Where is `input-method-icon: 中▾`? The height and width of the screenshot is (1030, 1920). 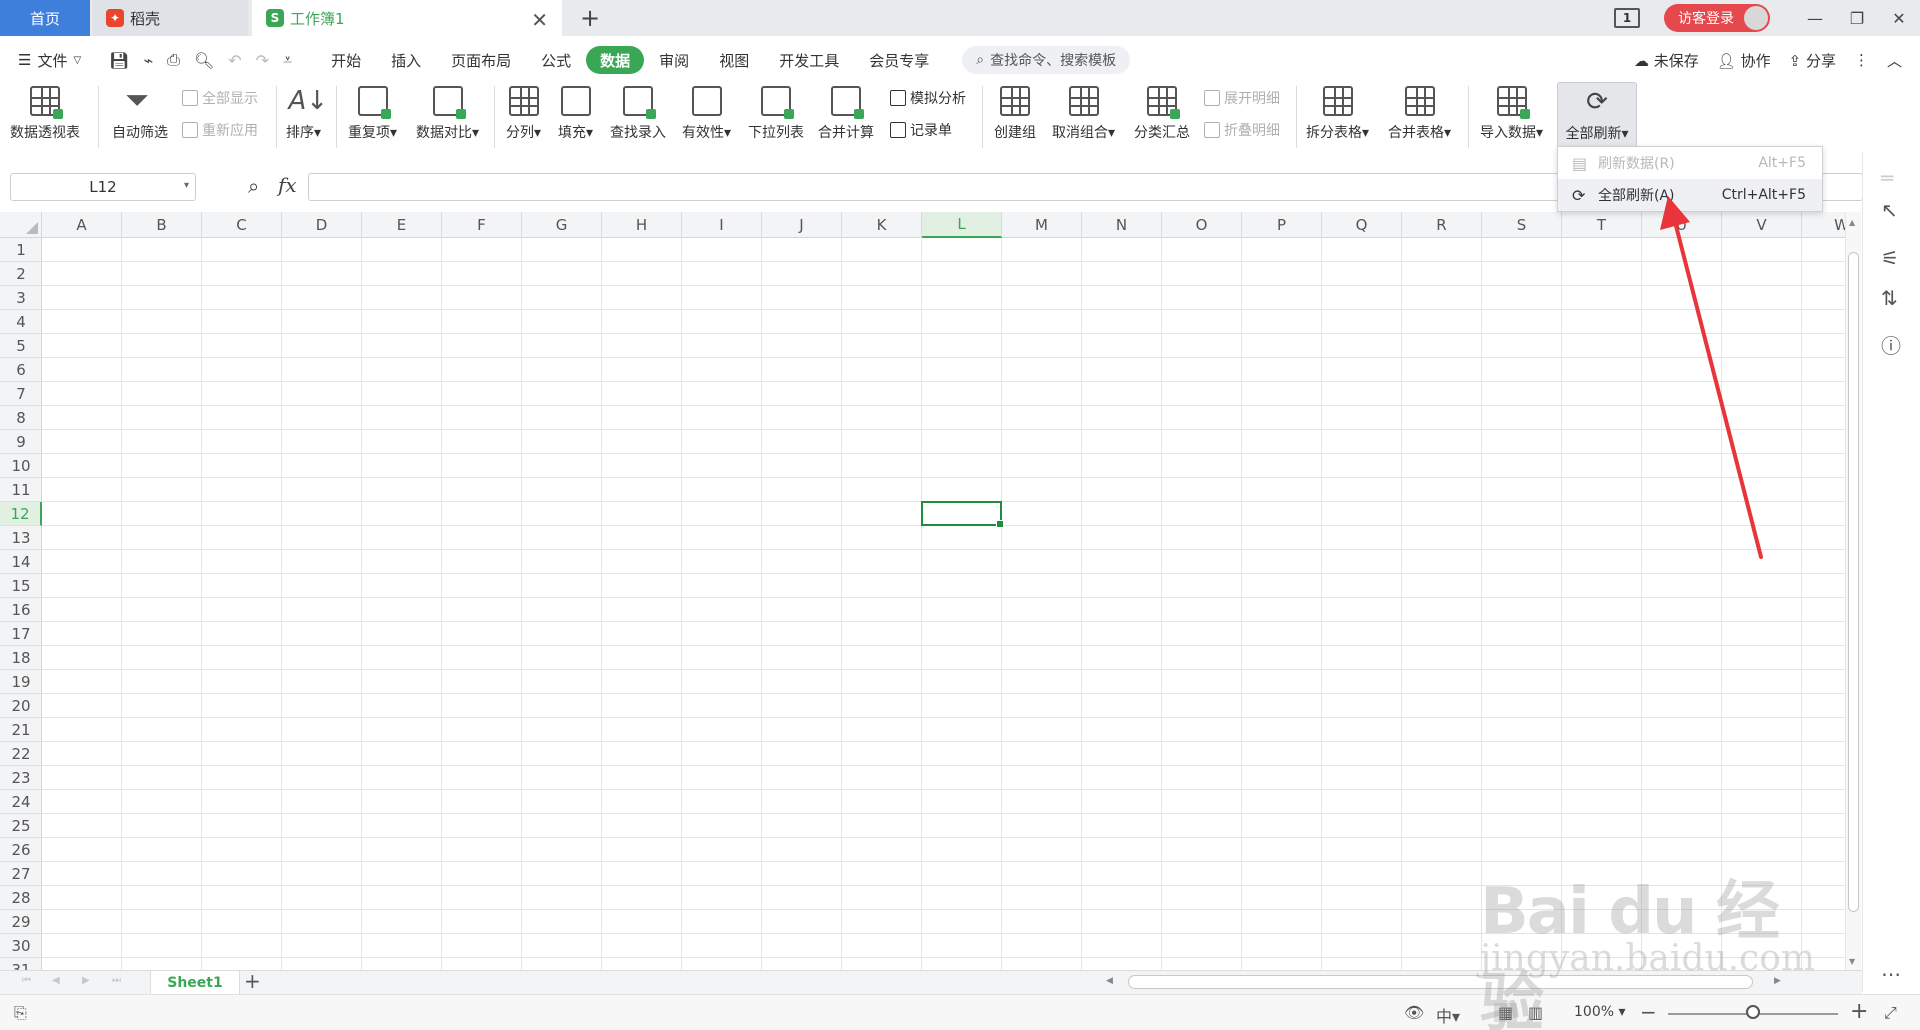
input-method-icon: 中▾ is located at coordinates (1448, 1015).